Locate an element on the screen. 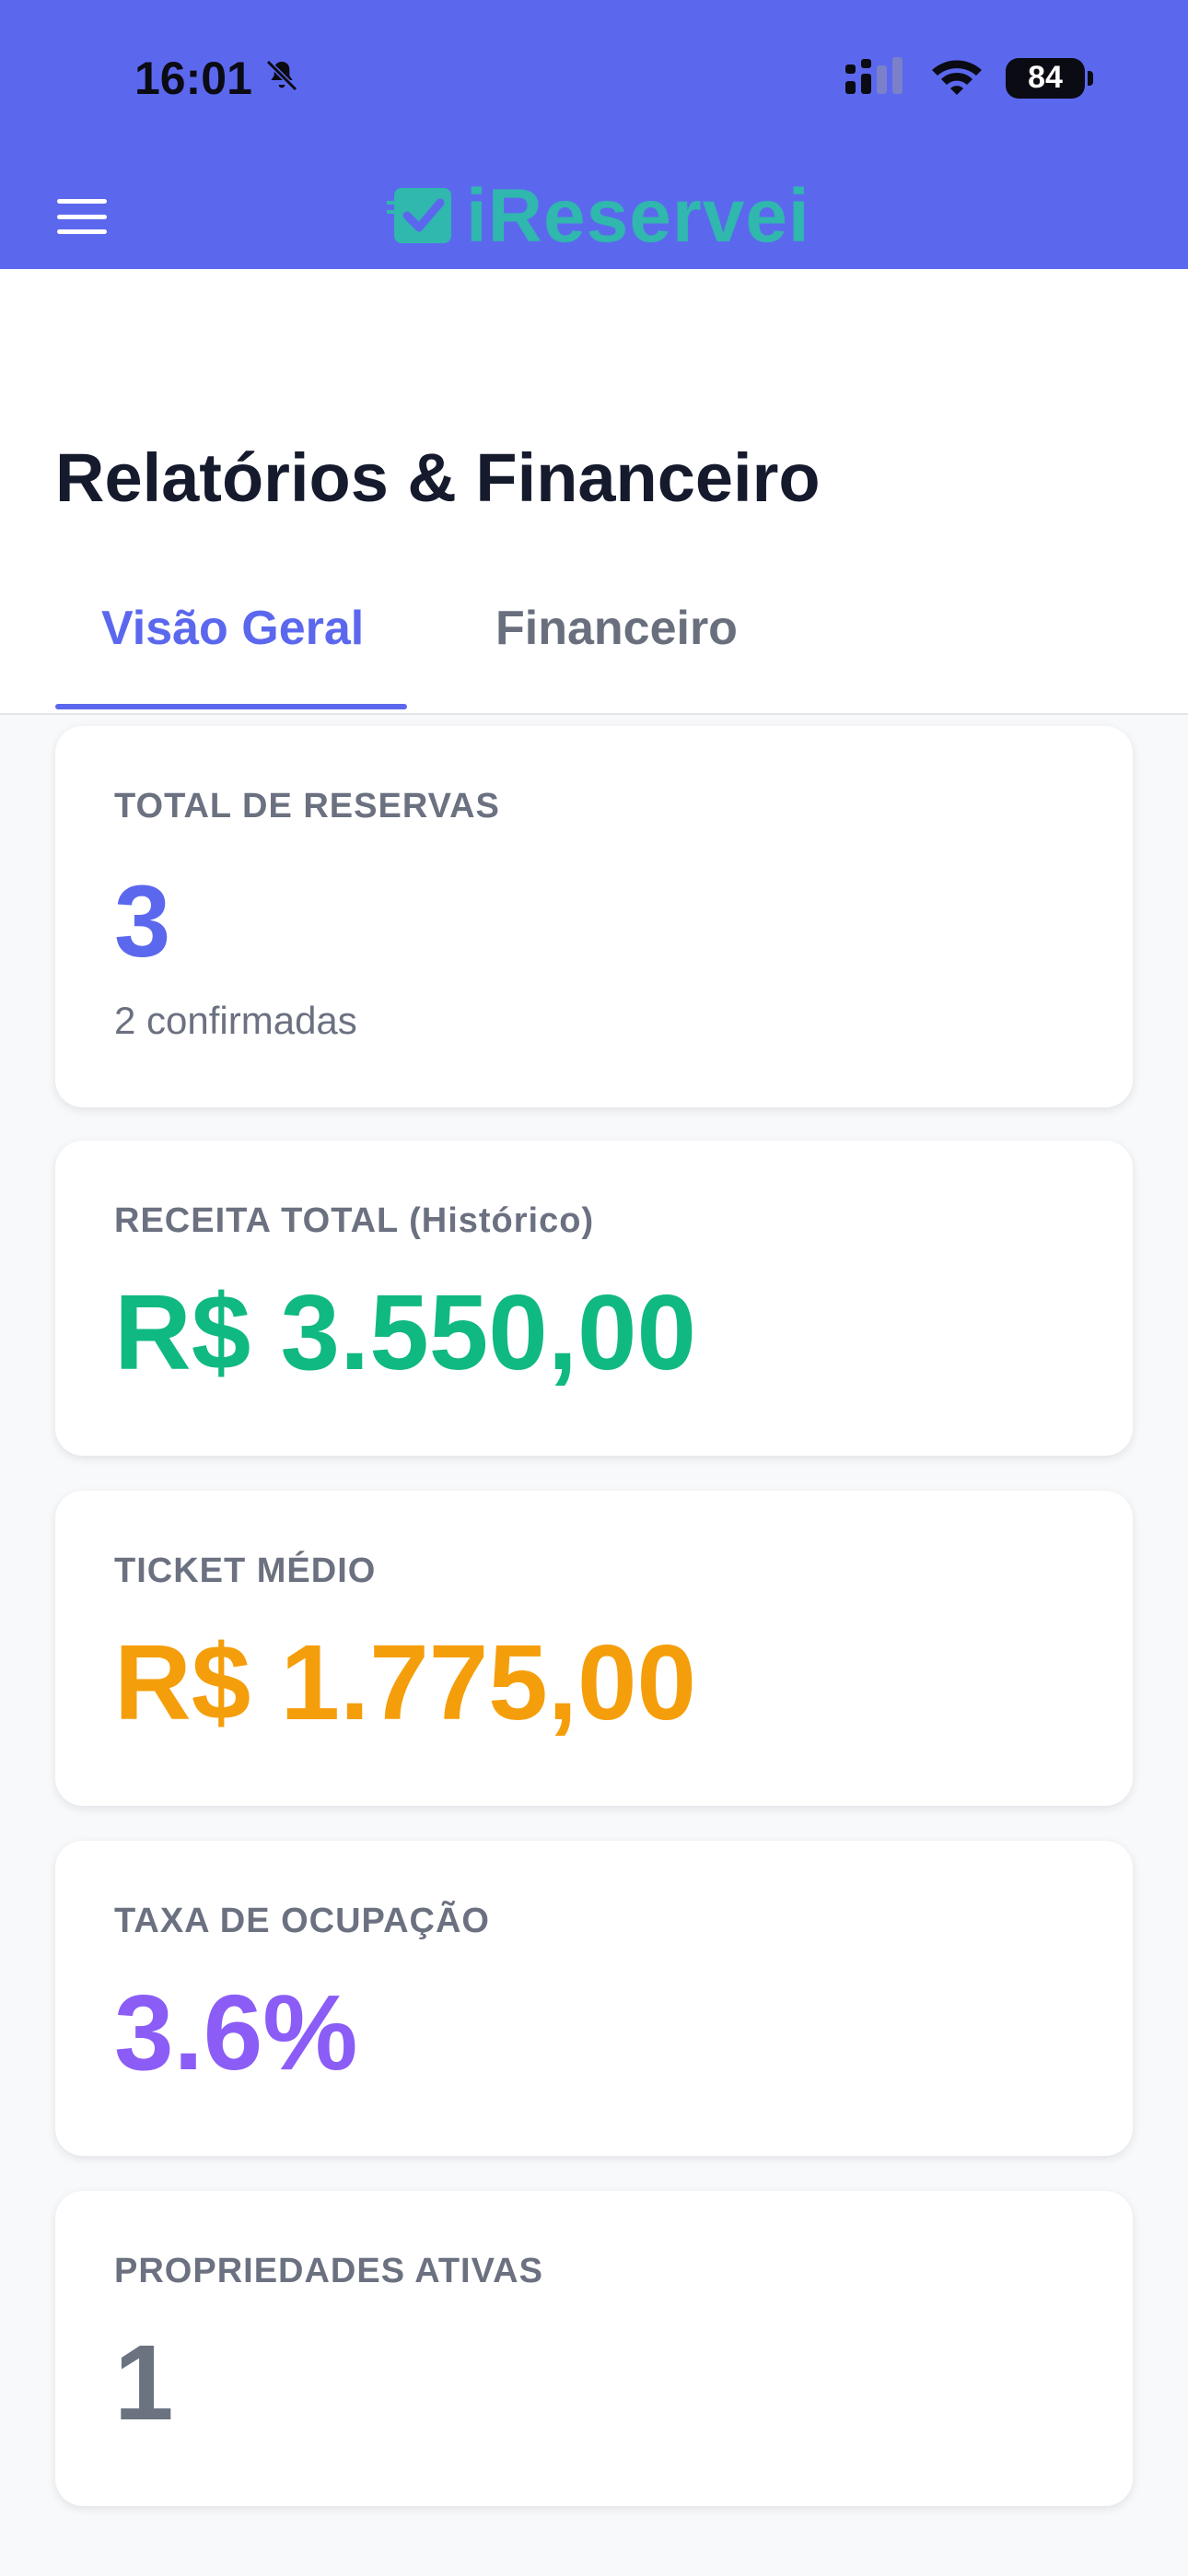 The image size is (1188, 2576). card-value: 3 is located at coordinates (143, 921).